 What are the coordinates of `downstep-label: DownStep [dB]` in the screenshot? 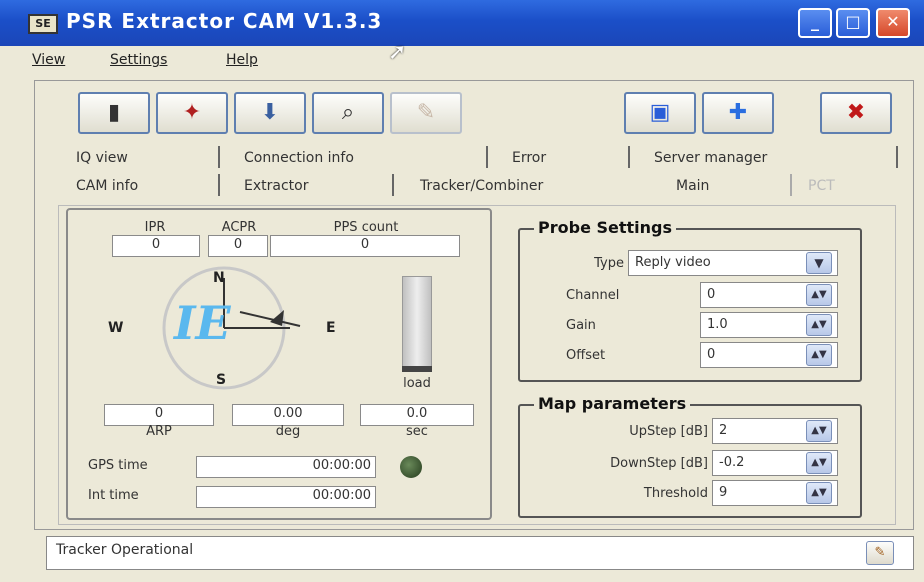 It's located at (659, 463).